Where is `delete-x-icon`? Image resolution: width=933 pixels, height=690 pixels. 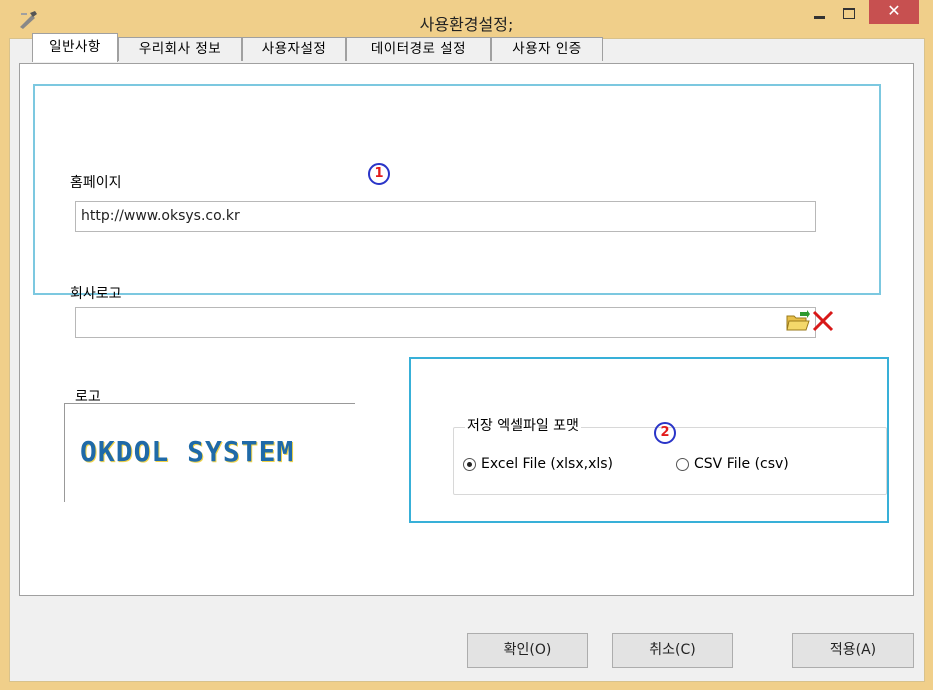 delete-x-icon is located at coordinates (823, 321).